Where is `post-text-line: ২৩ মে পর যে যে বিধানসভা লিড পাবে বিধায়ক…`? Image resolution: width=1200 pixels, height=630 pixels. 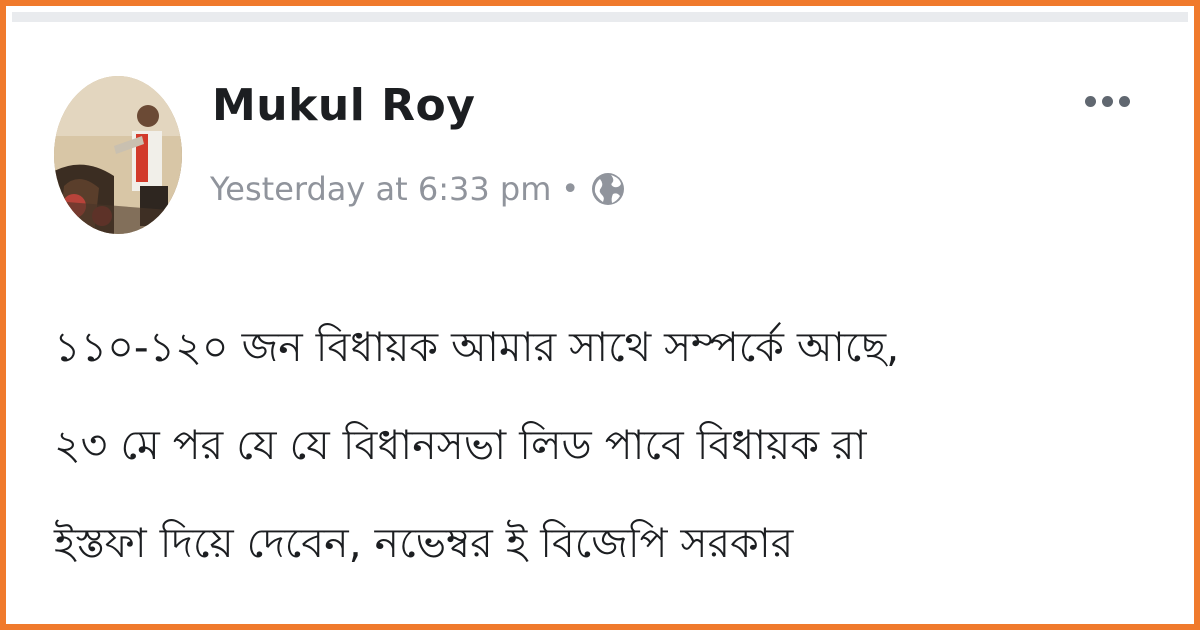
post-text-line: ২৩ মে পর যে যে বিধানসভা লিড পাবে বিধায়ক… is located at coordinates (460, 445).